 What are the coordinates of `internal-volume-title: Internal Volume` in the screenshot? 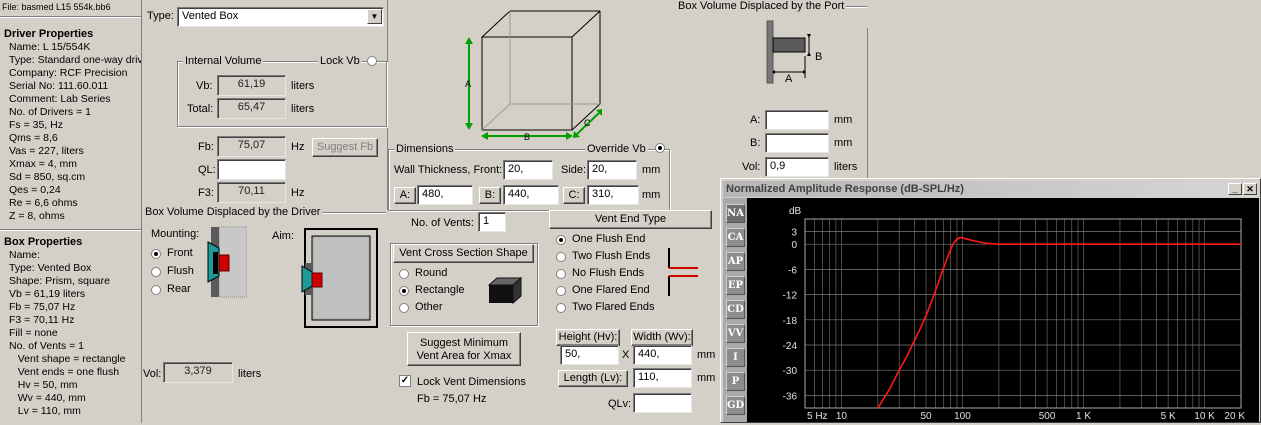 It's located at (223, 61).